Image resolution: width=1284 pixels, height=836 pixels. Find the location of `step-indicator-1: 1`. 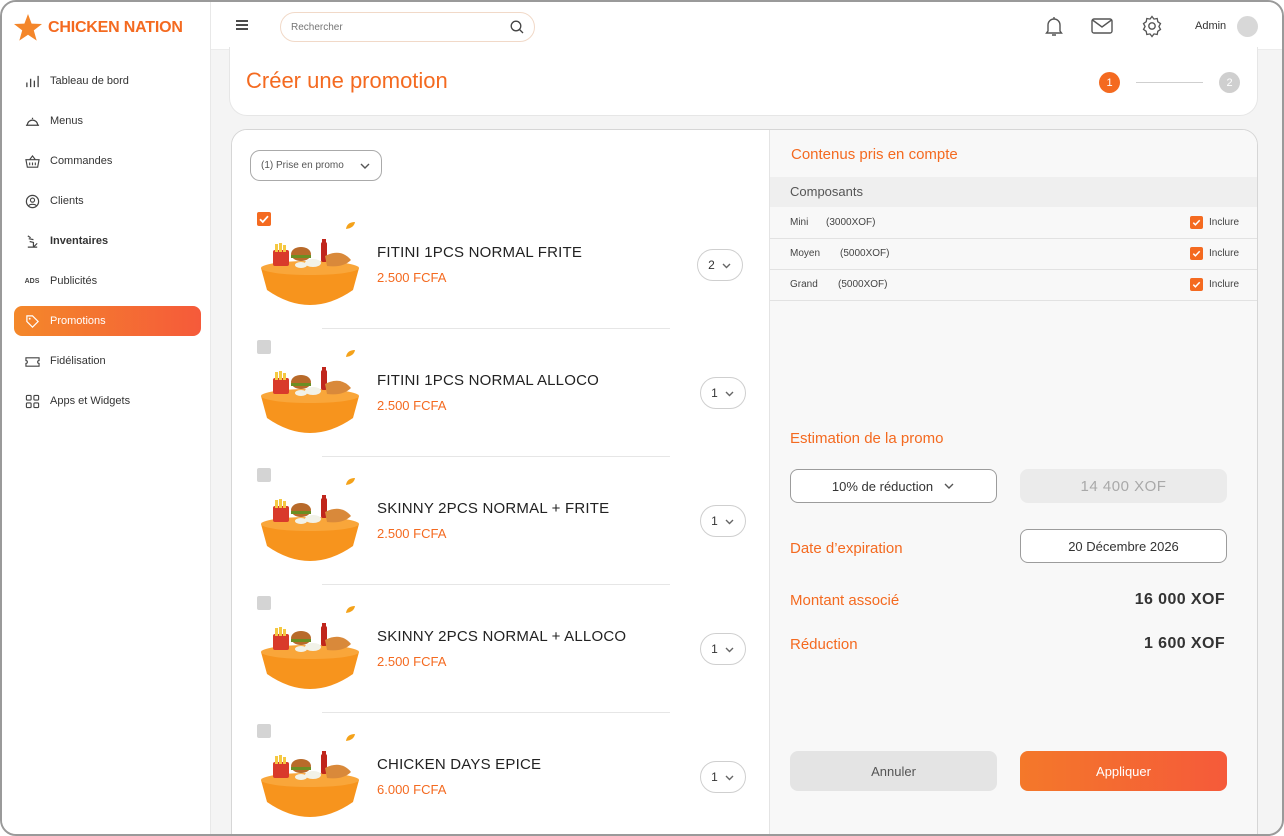

step-indicator-1: 1 is located at coordinates (1109, 82).